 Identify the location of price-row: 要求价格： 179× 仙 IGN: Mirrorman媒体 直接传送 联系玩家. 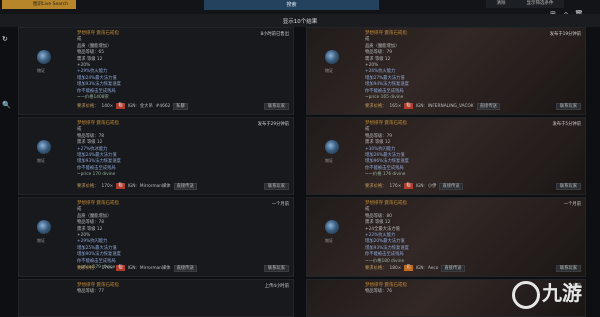
(183, 268).